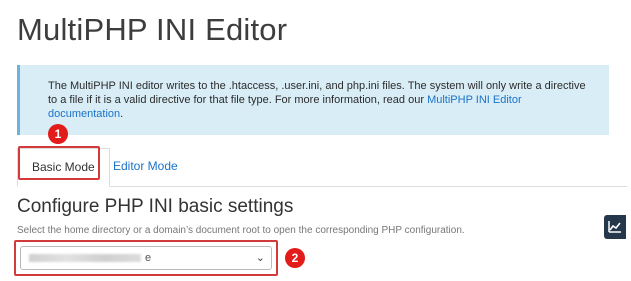 The height and width of the screenshot is (281, 631). What do you see at coordinates (152, 29) in the screenshot?
I see `page-title: MultiPHP INI Editor` at bounding box center [152, 29].